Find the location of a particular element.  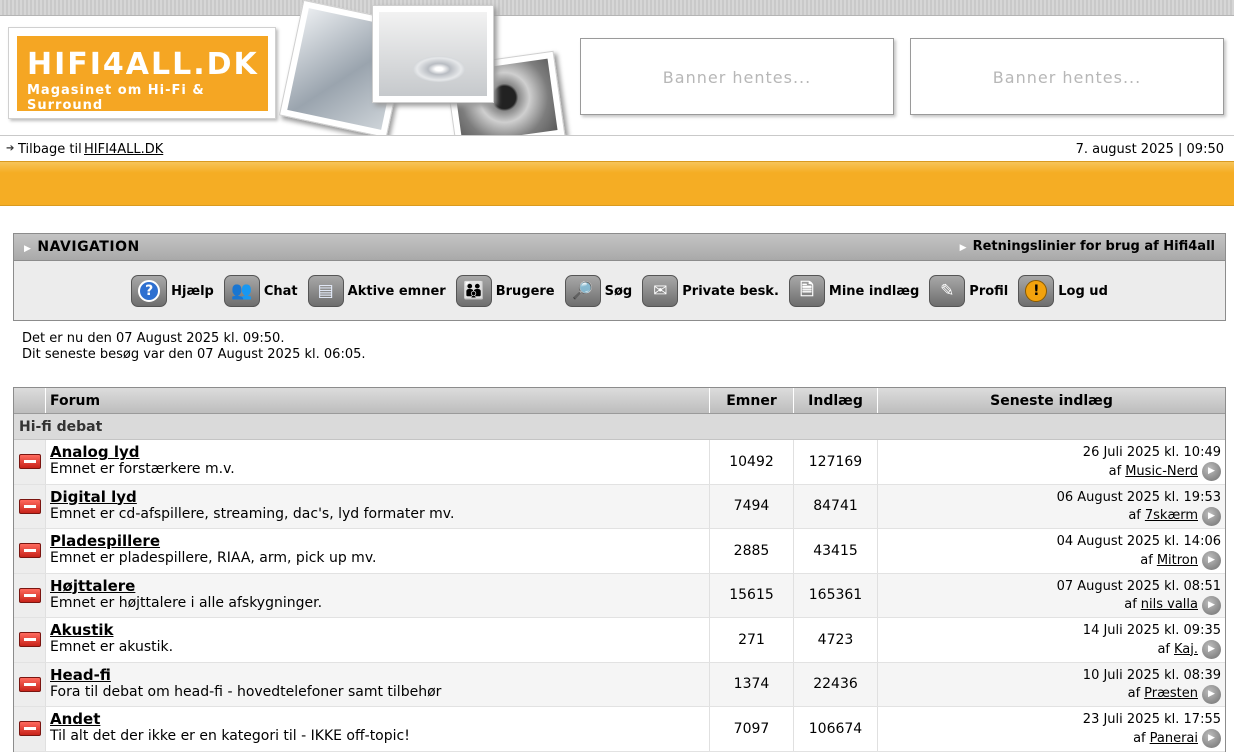

forum-name-link: Akustik is located at coordinates (81, 630).